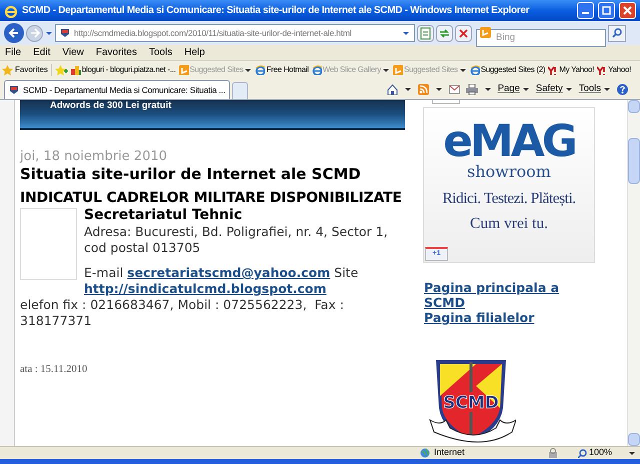  Describe the element at coordinates (194, 52) in the screenshot. I see `menu-item: Help` at that location.